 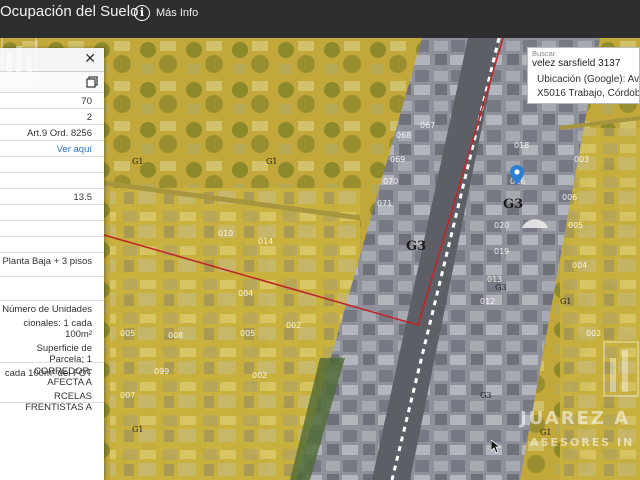 I want to click on panel-value: CORREDOR: AFECTA A, so click(x=62, y=377).